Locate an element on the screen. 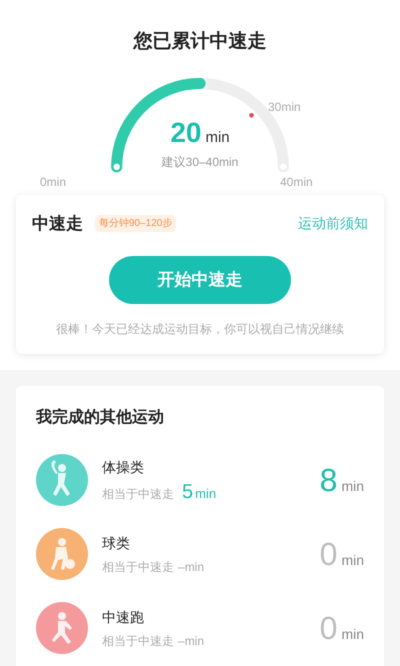 Image resolution: width=400 pixels, height=666 pixels. sport-name: 体操类 is located at coordinates (123, 467).